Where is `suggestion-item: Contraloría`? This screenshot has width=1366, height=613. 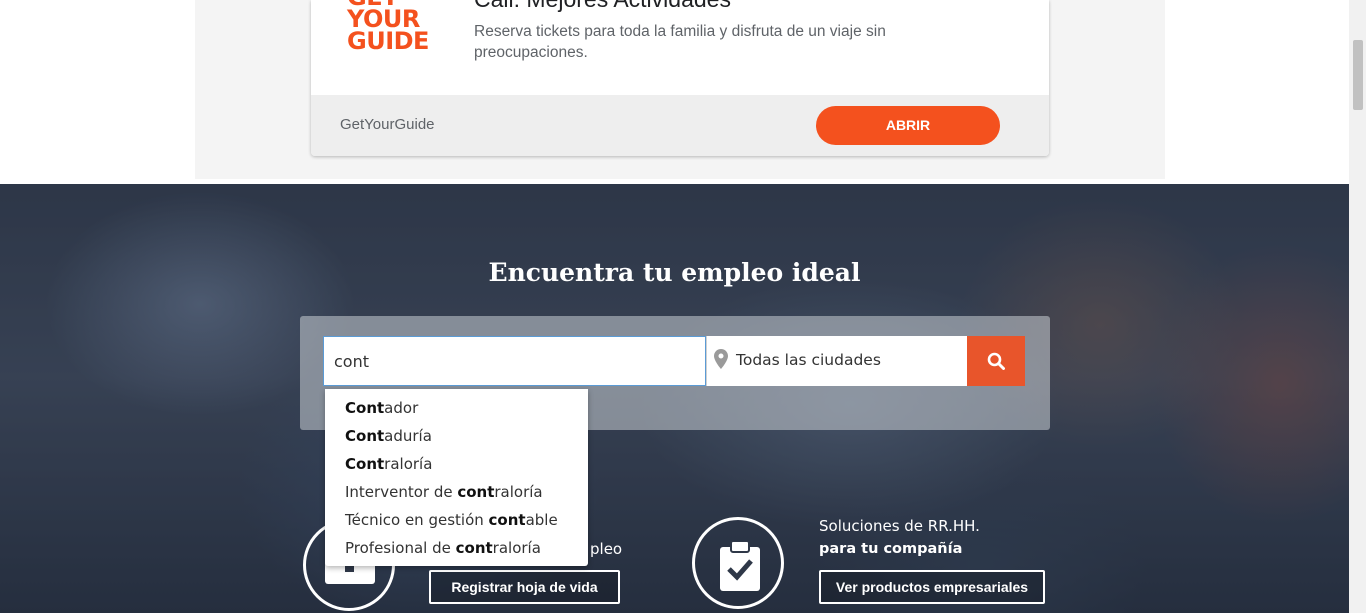
suggestion-item: Contraloría is located at coordinates (456, 464).